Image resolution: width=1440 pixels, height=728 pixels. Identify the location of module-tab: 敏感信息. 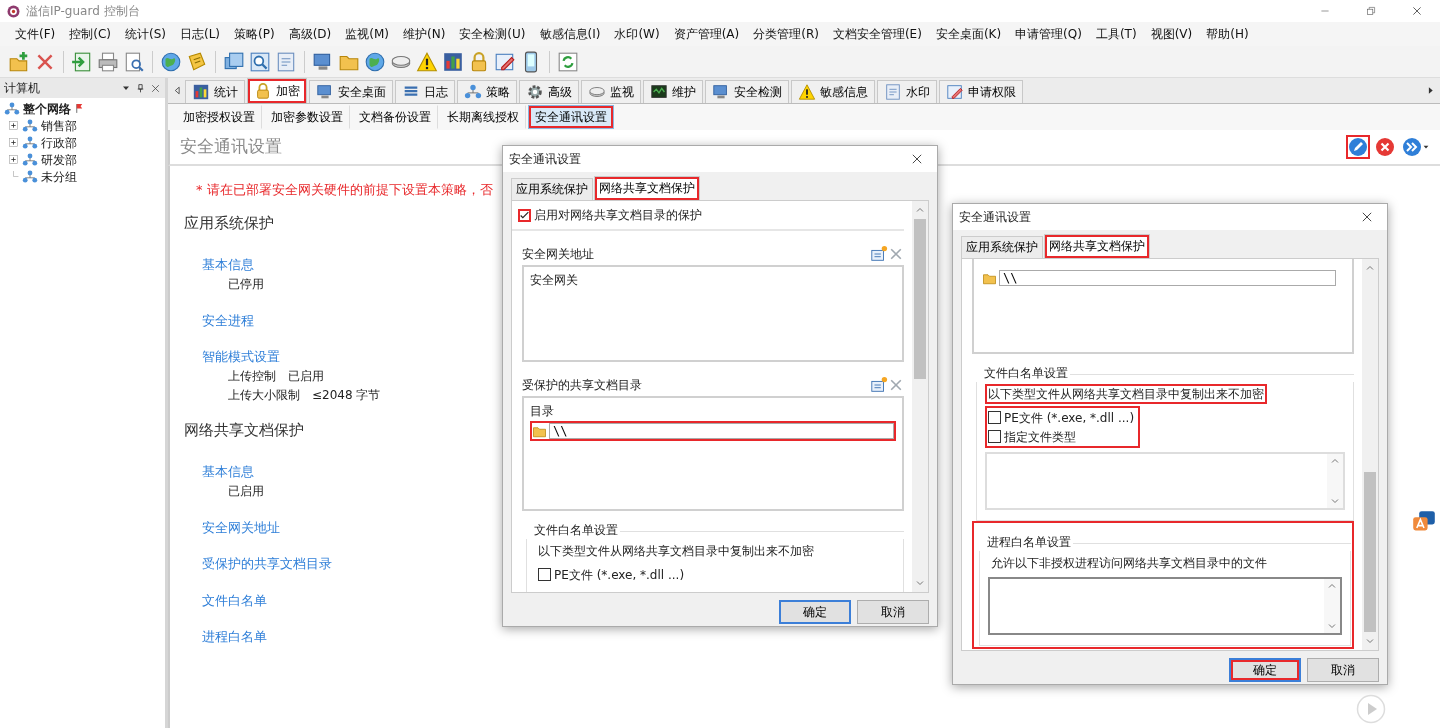
(833, 91).